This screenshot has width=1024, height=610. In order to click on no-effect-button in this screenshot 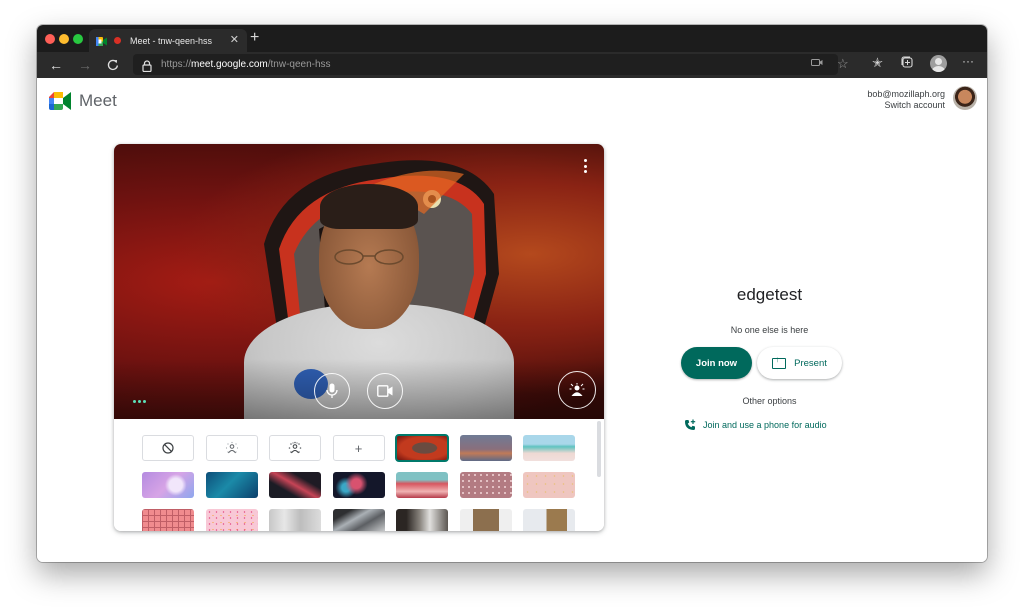, I will do `click(168, 448)`.